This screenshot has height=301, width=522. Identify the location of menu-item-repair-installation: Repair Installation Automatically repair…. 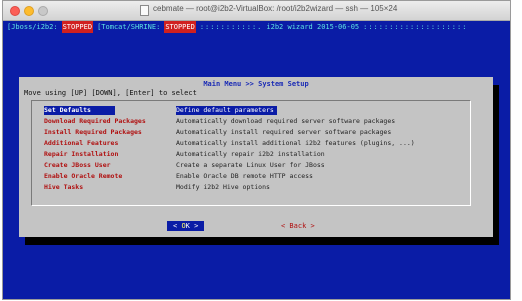
(254, 154).